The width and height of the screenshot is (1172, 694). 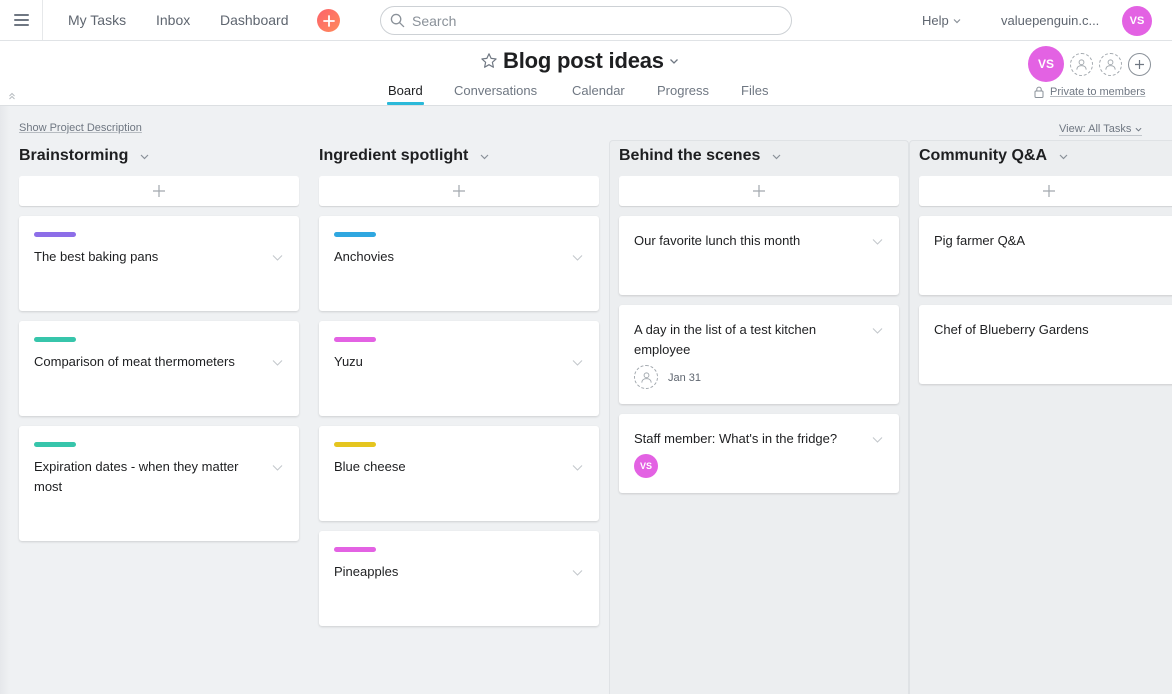 I want to click on tab-conversations: Conversations, so click(x=495, y=90).